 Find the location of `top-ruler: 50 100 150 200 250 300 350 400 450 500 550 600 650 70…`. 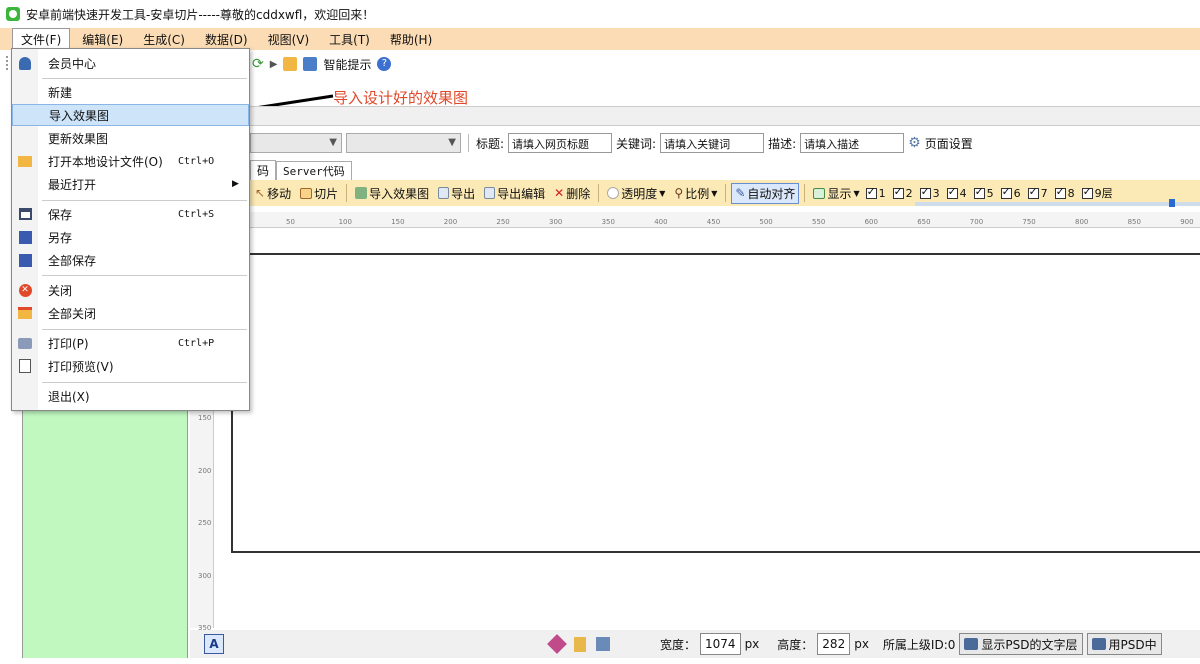

top-ruler: 50 100 150 200 250 300 350 400 450 500 550 600 650 70… is located at coordinates (725, 220).